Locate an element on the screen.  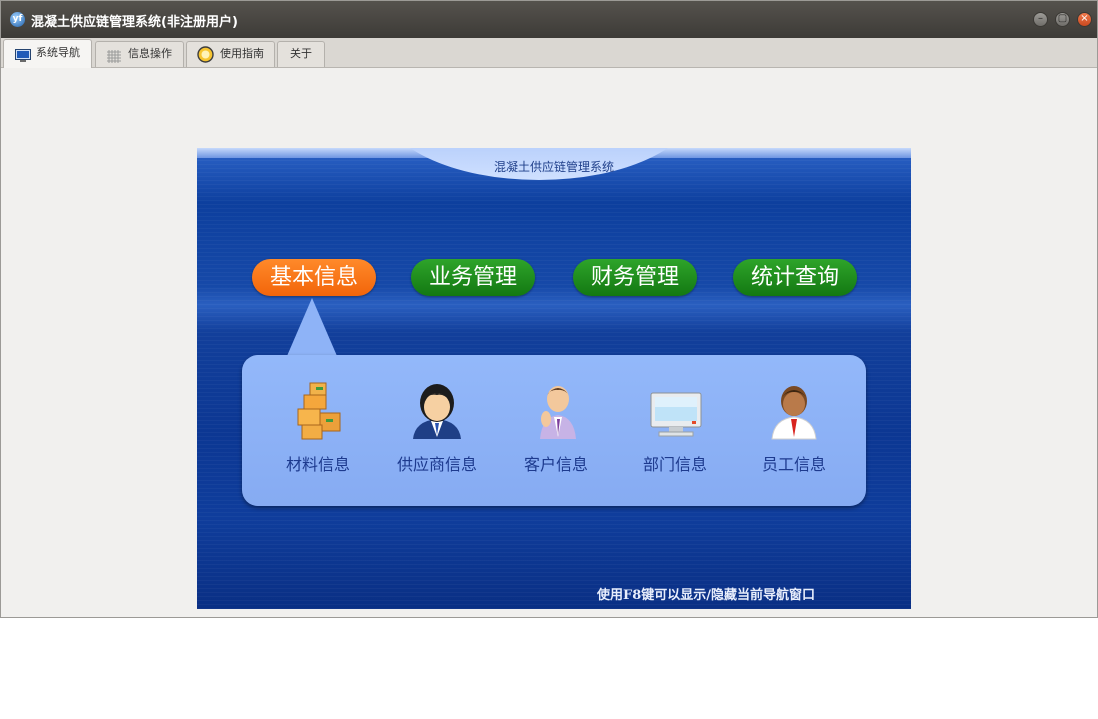
supplier-info-item: 供应商信息 is located at coordinates (437, 425).